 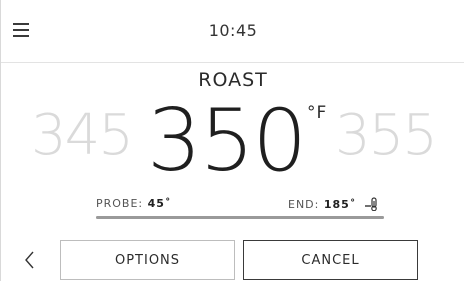 What do you see at coordinates (82, 136) in the screenshot?
I see `temp-prev-option: 345` at bounding box center [82, 136].